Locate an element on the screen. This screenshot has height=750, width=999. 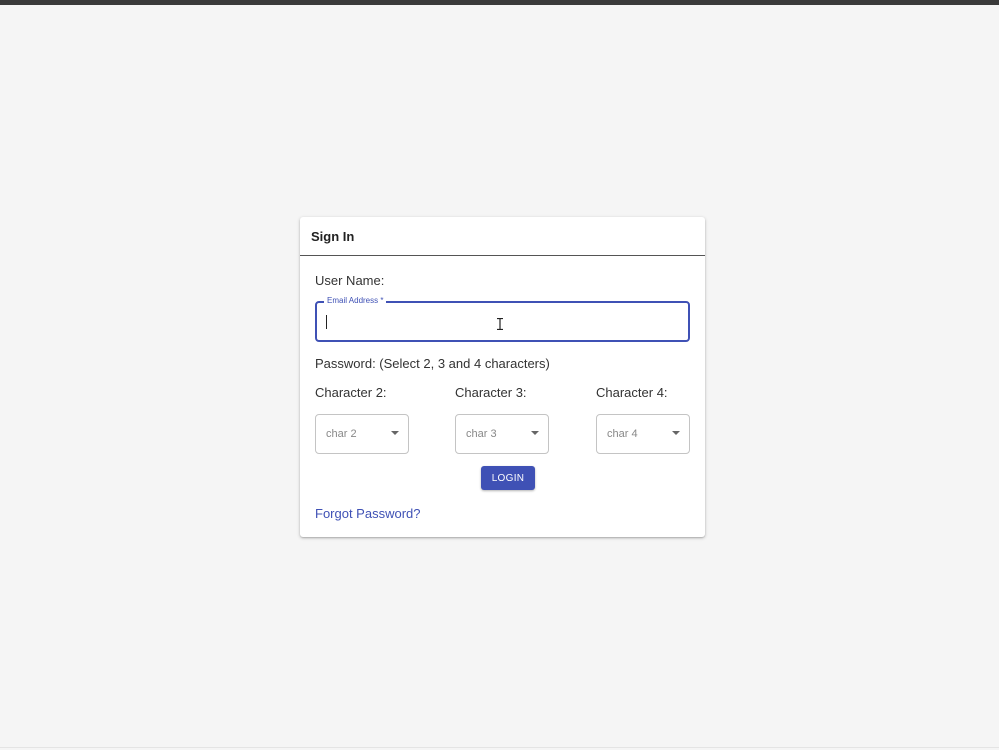
text-caret is located at coordinates (326, 322).